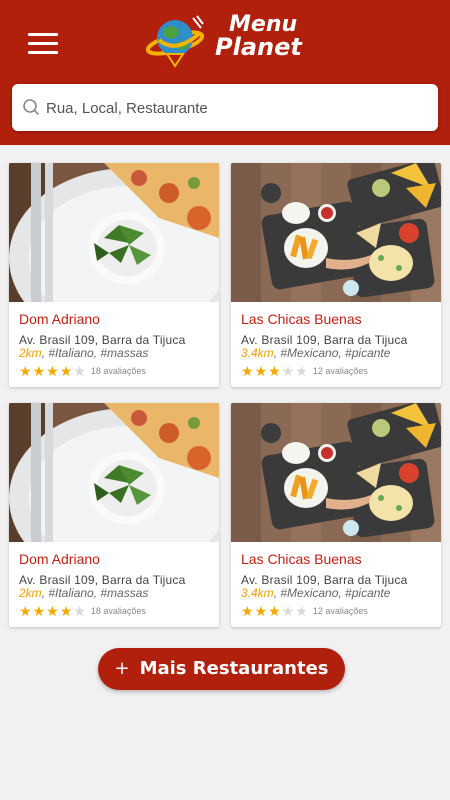  I want to click on search-input, so click(236, 108).